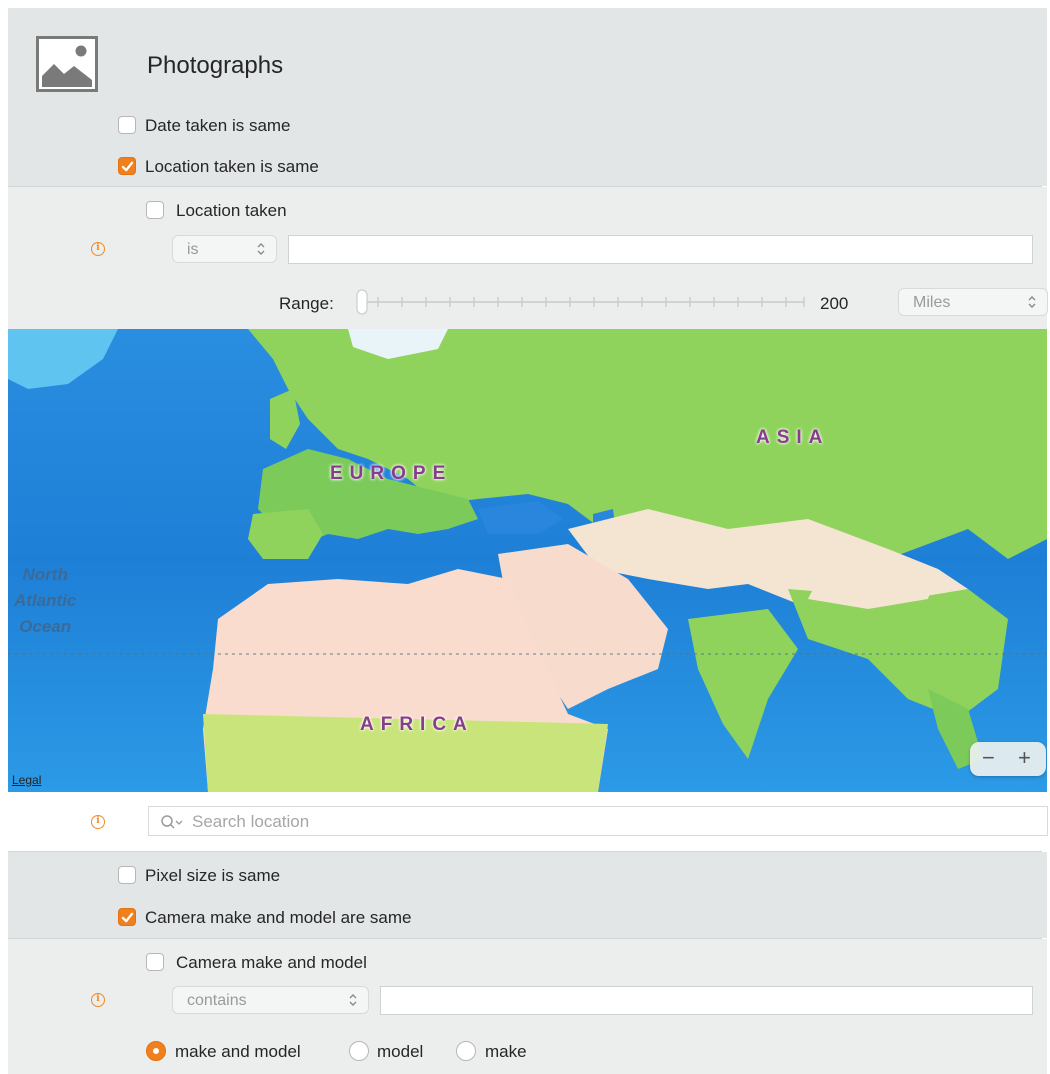  What do you see at coordinates (598, 821) in the screenshot?
I see `location-search-field: Search location` at bounding box center [598, 821].